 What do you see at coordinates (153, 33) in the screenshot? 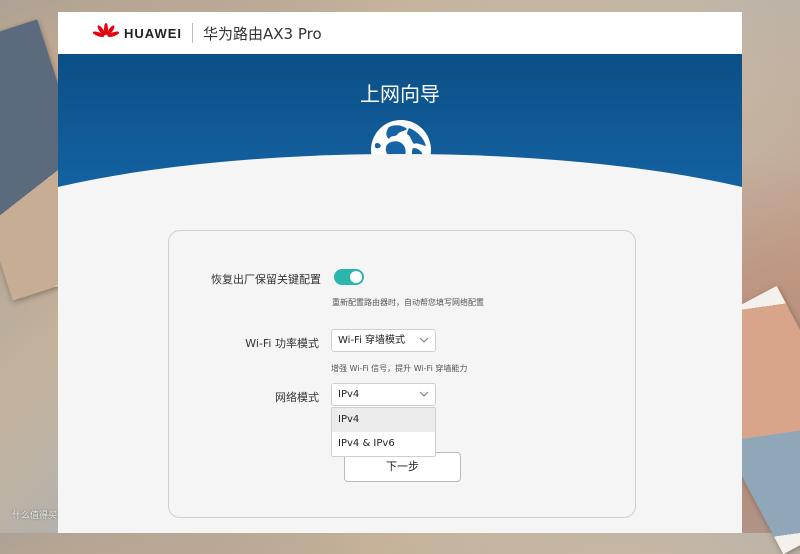
I see `brand-name: HUAWEI` at bounding box center [153, 33].